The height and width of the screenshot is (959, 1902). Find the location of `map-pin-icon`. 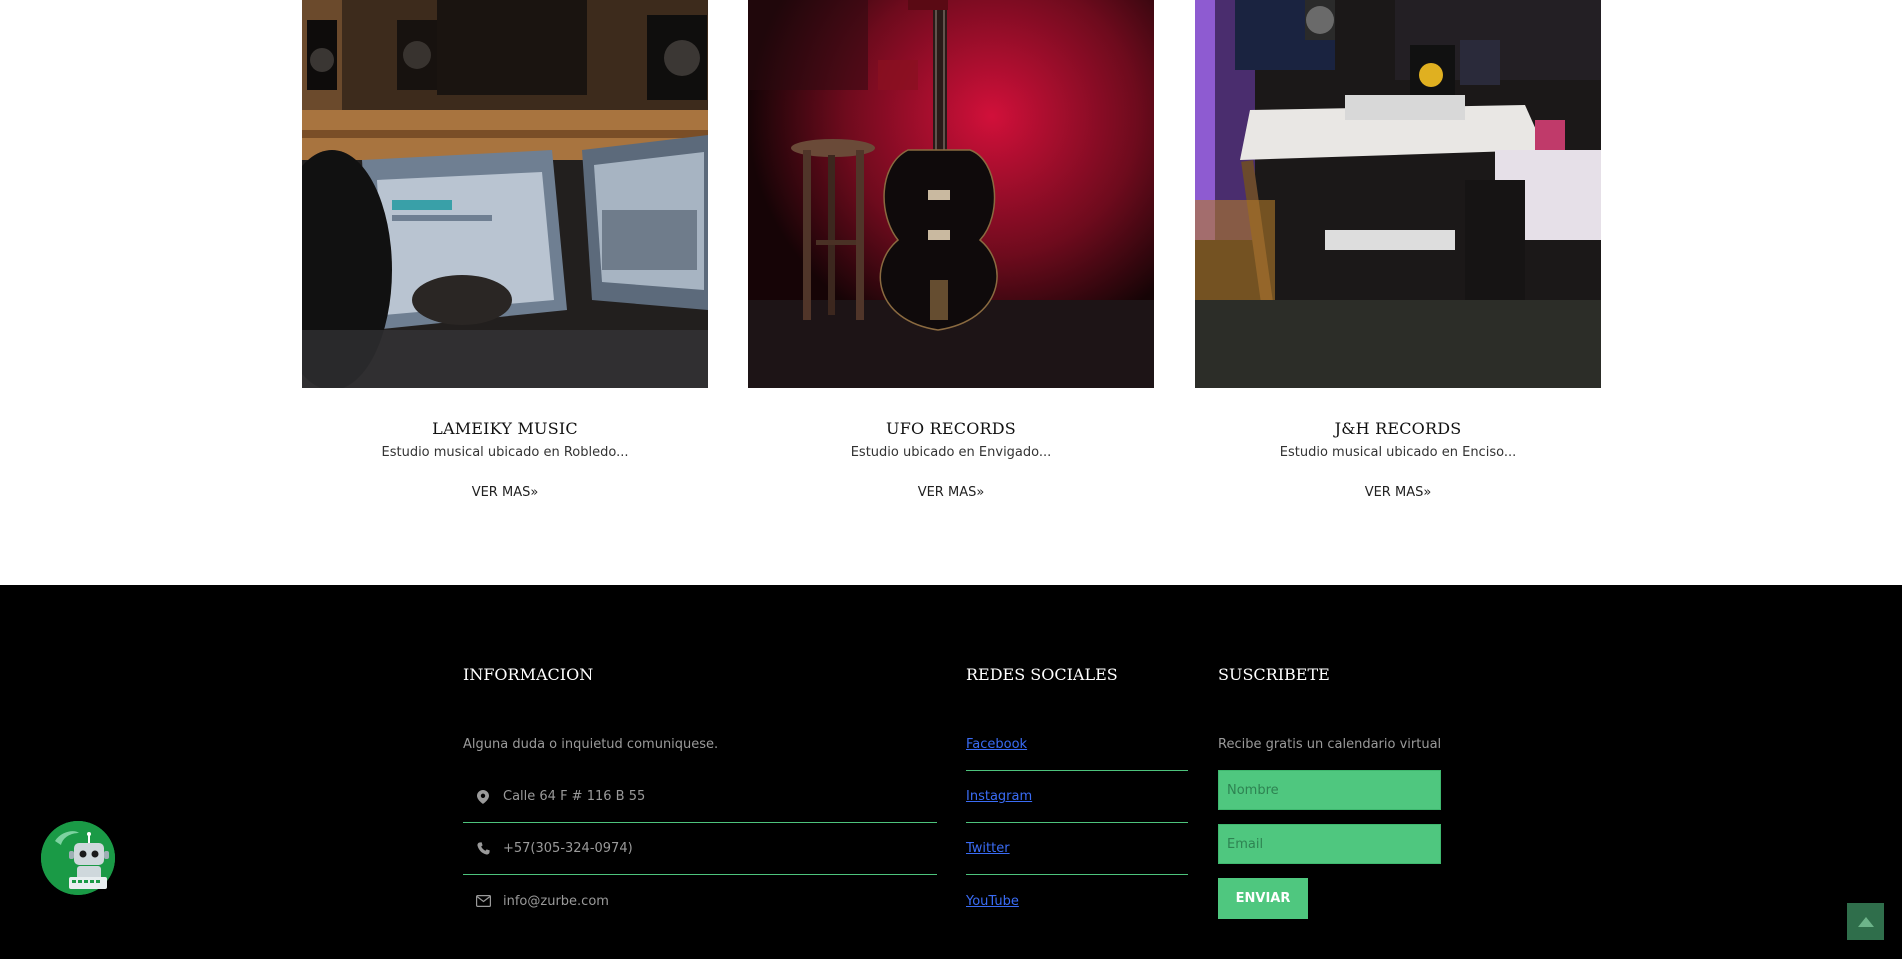

map-pin-icon is located at coordinates (483, 796).